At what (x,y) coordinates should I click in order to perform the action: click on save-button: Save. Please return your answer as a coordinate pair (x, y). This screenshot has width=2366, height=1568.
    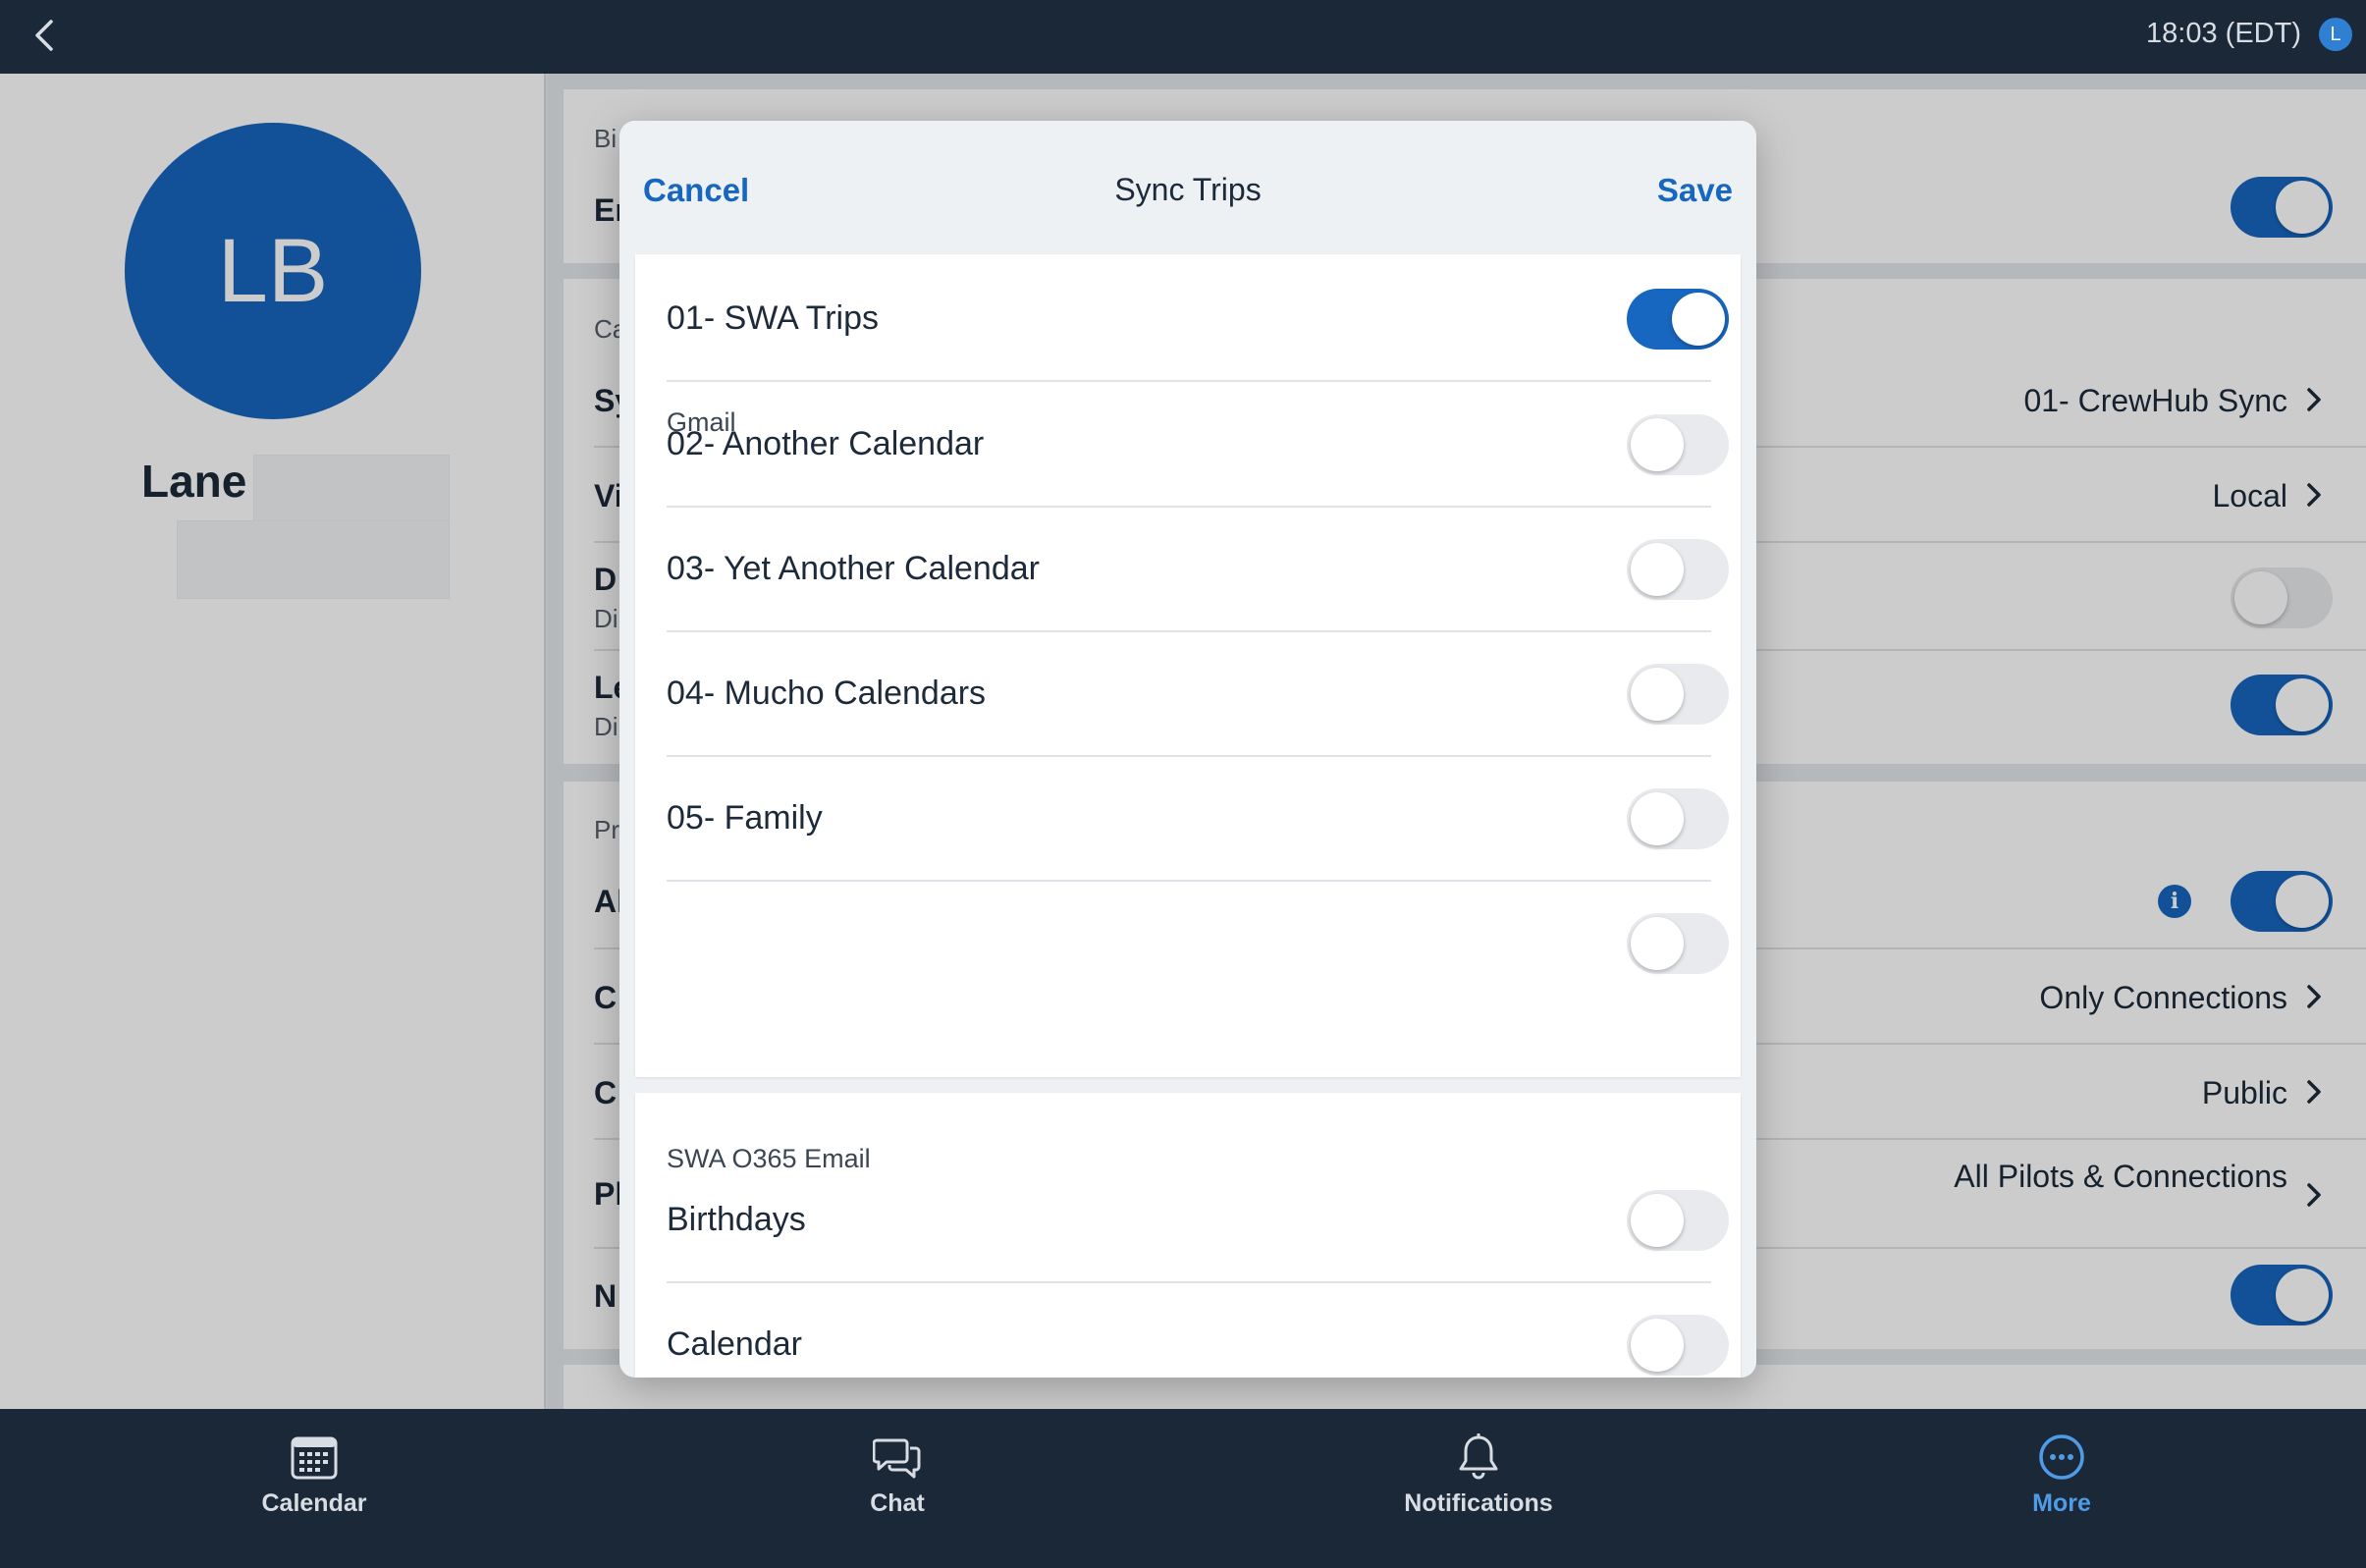
    Looking at the image, I should click on (1695, 190).